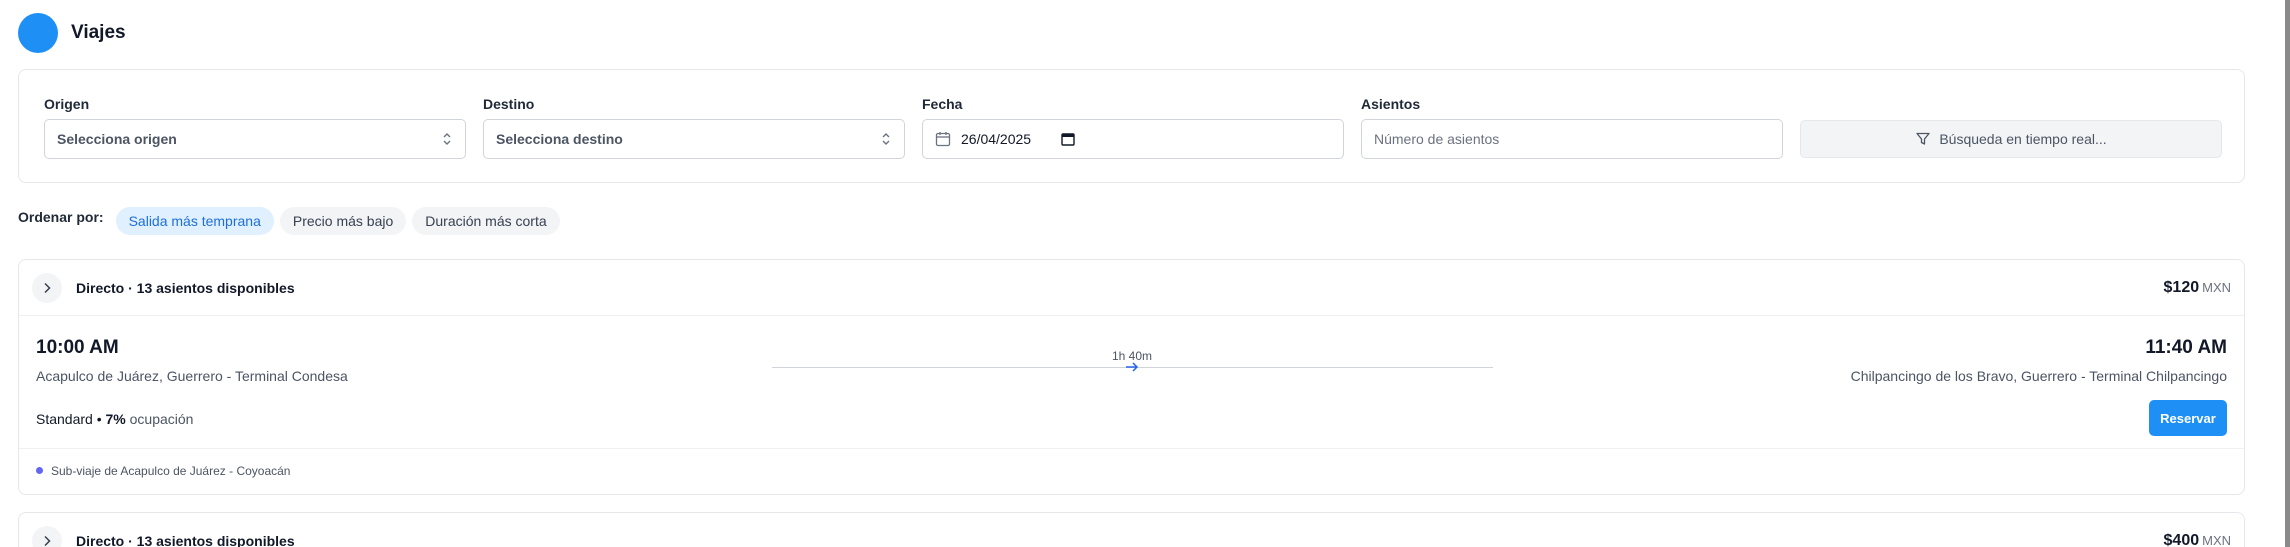 Image resolution: width=2290 pixels, height=547 pixels. What do you see at coordinates (1068, 139) in the screenshot?
I see `date-picker-icon` at bounding box center [1068, 139].